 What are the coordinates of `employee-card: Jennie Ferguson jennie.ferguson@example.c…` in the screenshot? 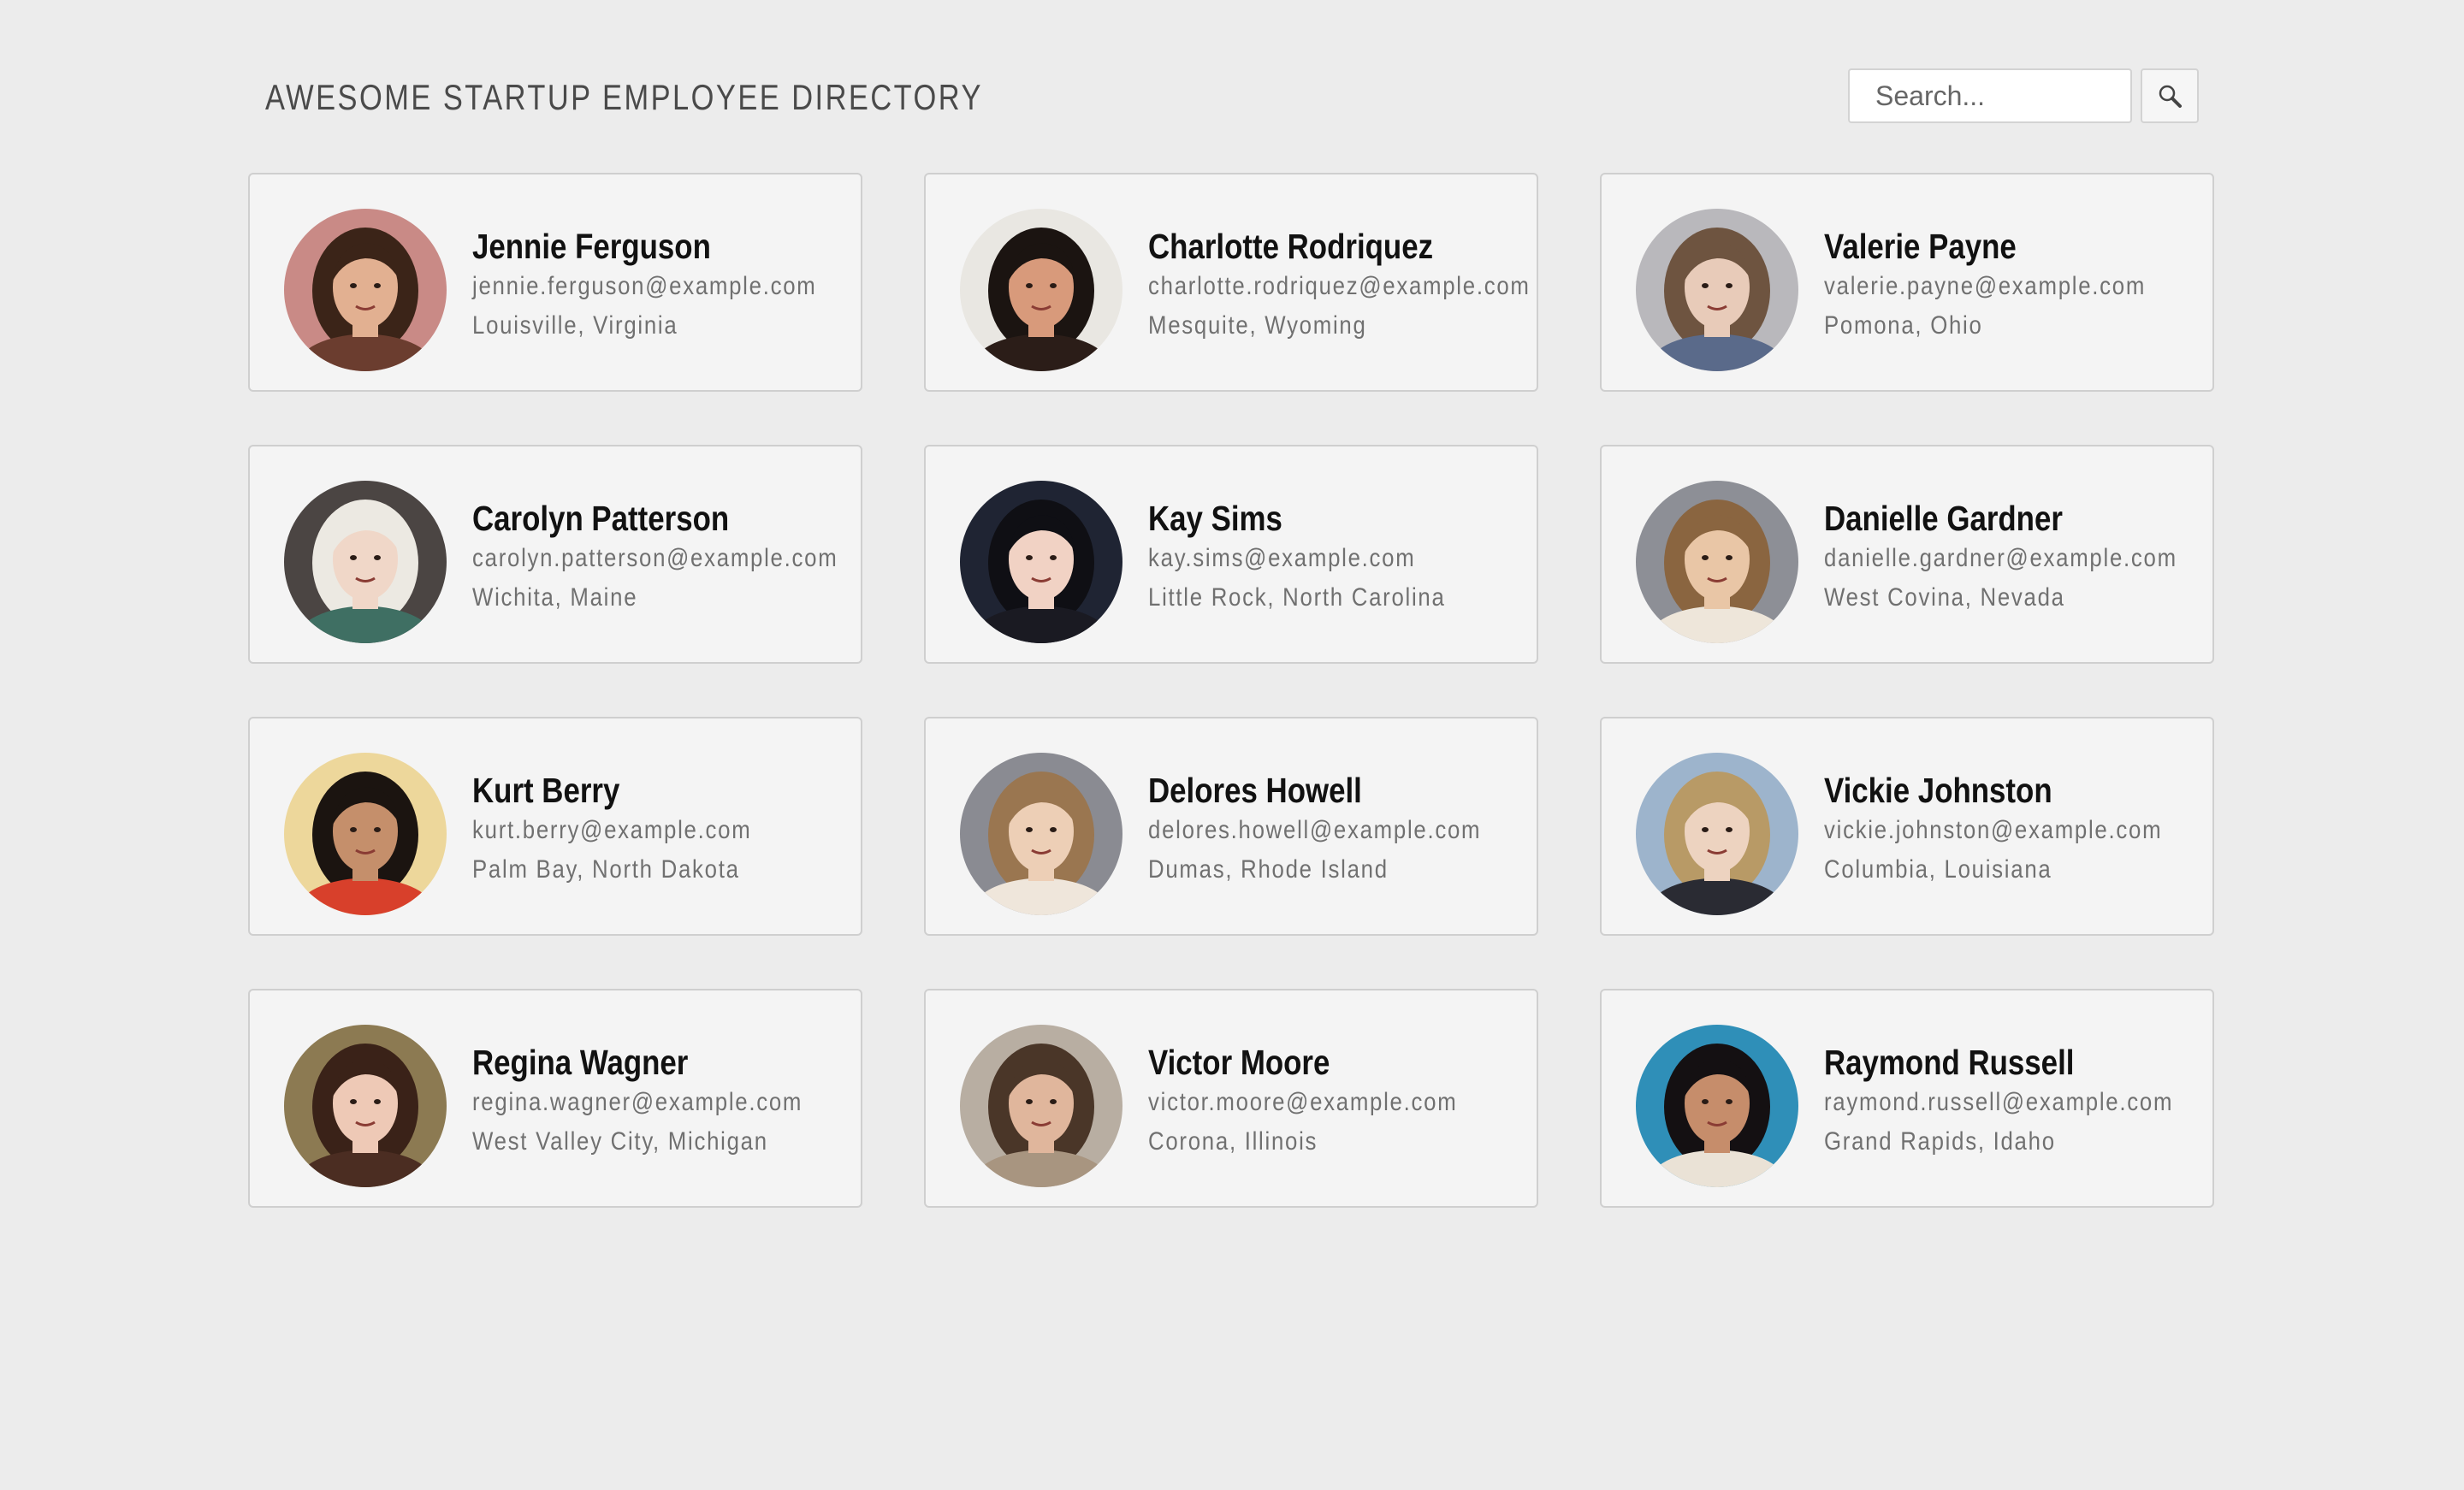 It's located at (555, 283).